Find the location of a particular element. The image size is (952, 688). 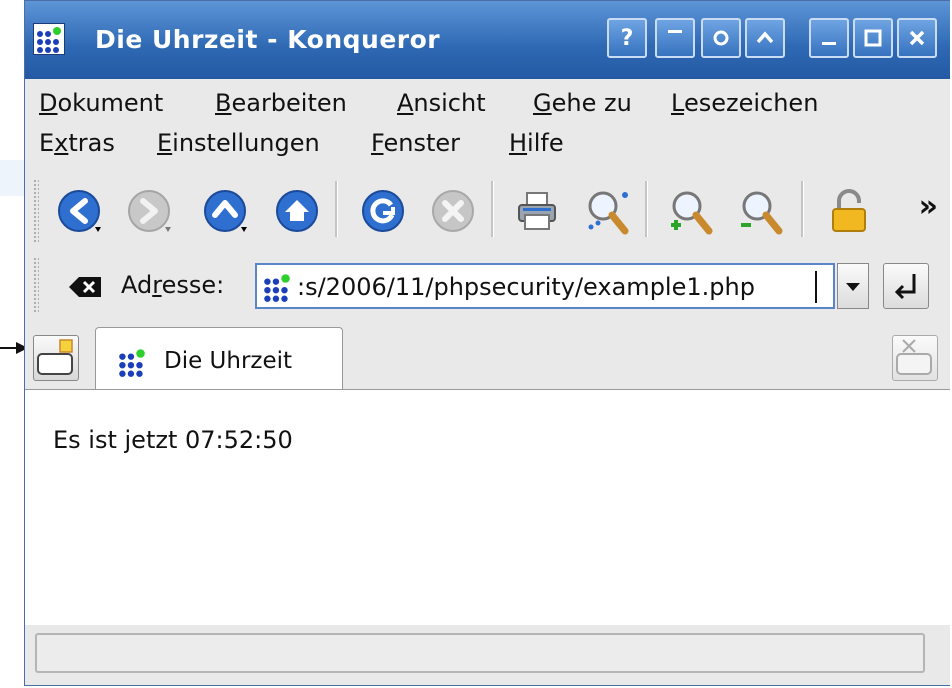

back-icon is located at coordinates (79, 211).